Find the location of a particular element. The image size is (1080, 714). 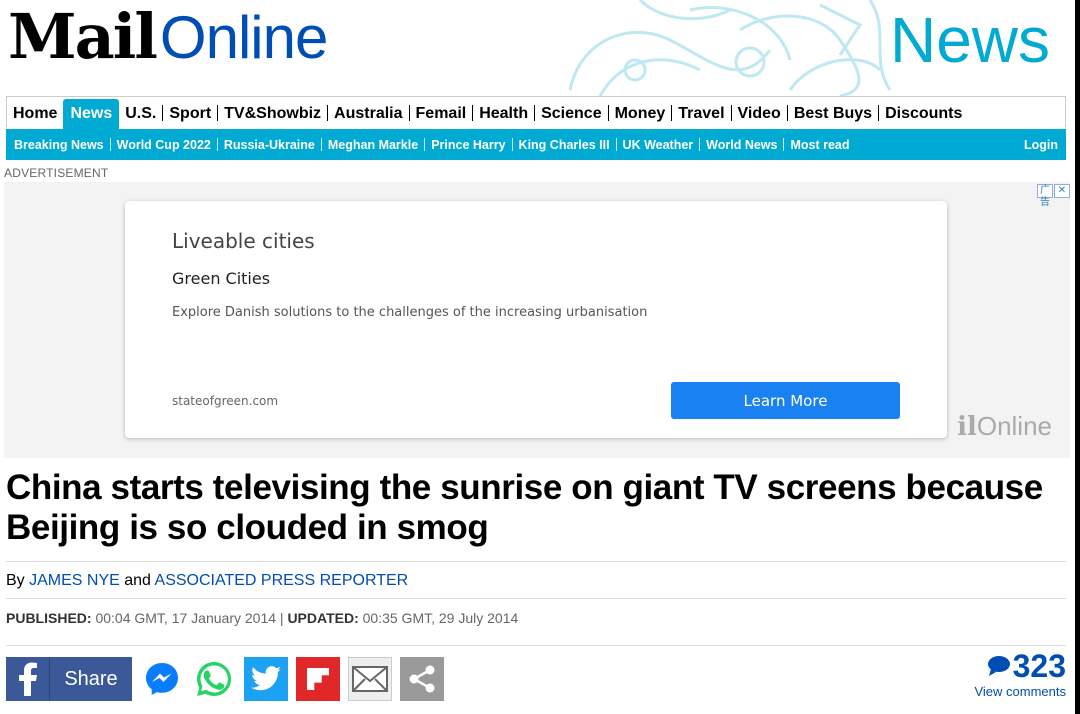

logo-online-text: Online is located at coordinates (243, 37).